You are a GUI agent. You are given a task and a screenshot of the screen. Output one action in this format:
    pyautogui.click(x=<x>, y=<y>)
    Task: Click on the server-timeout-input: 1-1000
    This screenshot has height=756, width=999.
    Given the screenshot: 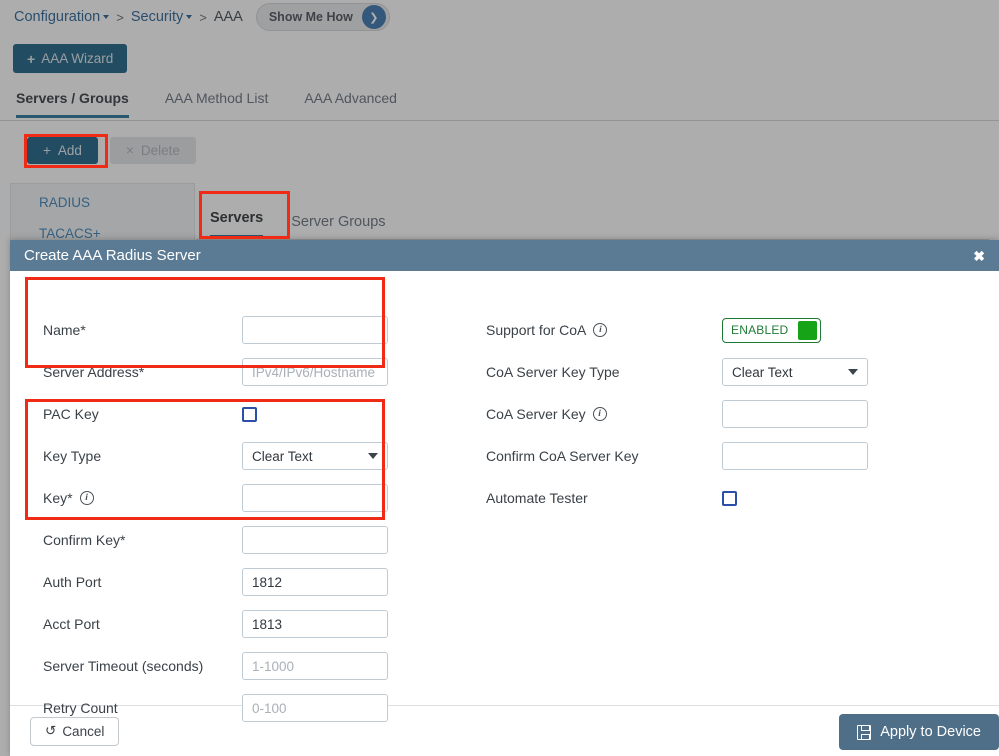 What is the action you would take?
    pyautogui.click(x=315, y=666)
    